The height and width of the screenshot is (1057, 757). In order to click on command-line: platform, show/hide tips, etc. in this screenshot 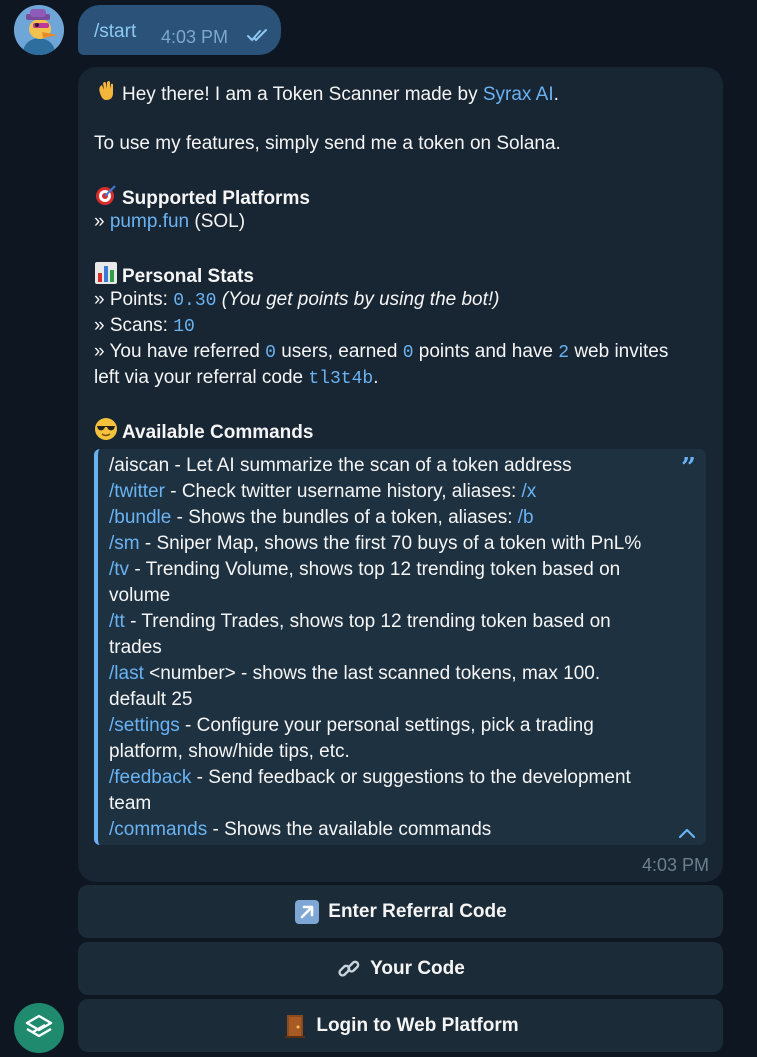, I will do `click(229, 752)`.